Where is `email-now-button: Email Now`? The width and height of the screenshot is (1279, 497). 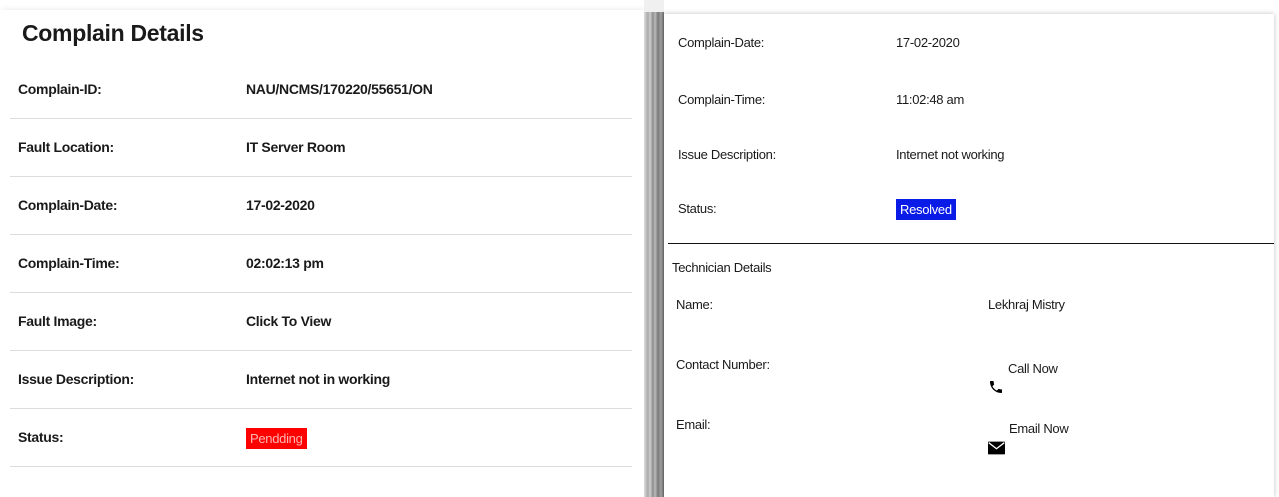
email-now-button: Email Now is located at coordinates (1028, 426).